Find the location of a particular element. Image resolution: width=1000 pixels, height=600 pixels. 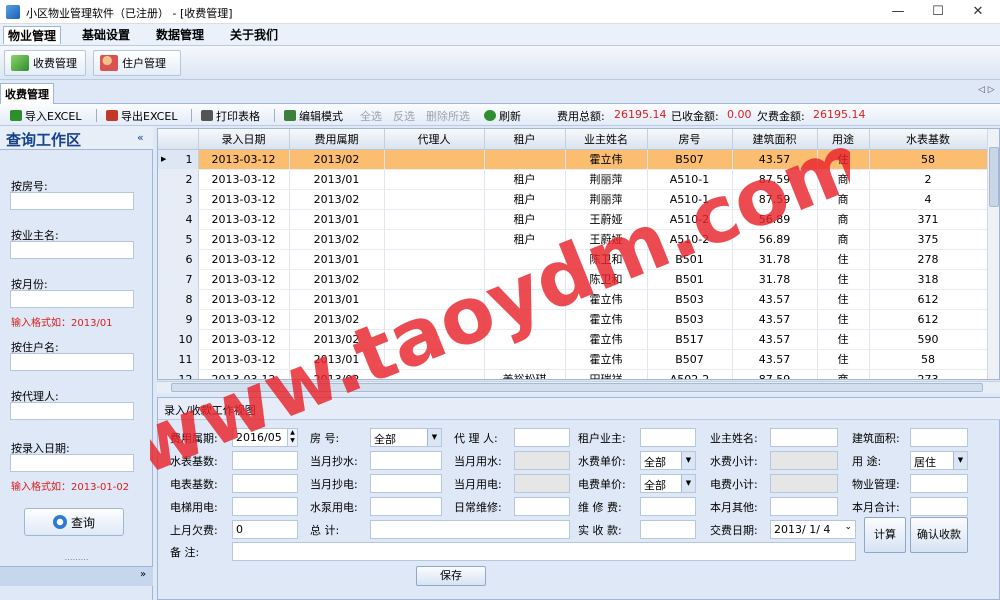

column-header: 建筑面积 is located at coordinates (775, 139).